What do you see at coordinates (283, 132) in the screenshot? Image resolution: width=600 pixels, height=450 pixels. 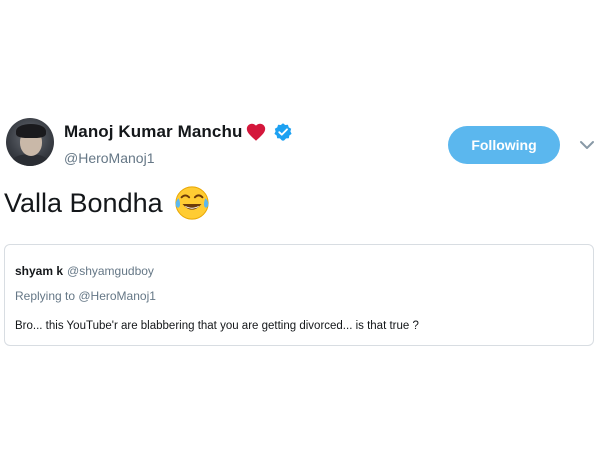 I see `verified-badge-icon` at bounding box center [283, 132].